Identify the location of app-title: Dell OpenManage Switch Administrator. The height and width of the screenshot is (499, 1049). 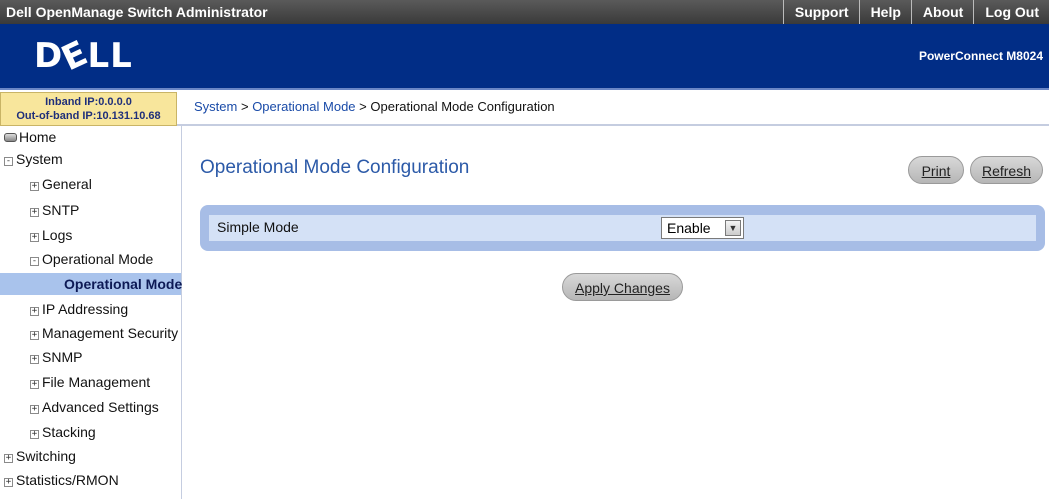
(137, 12).